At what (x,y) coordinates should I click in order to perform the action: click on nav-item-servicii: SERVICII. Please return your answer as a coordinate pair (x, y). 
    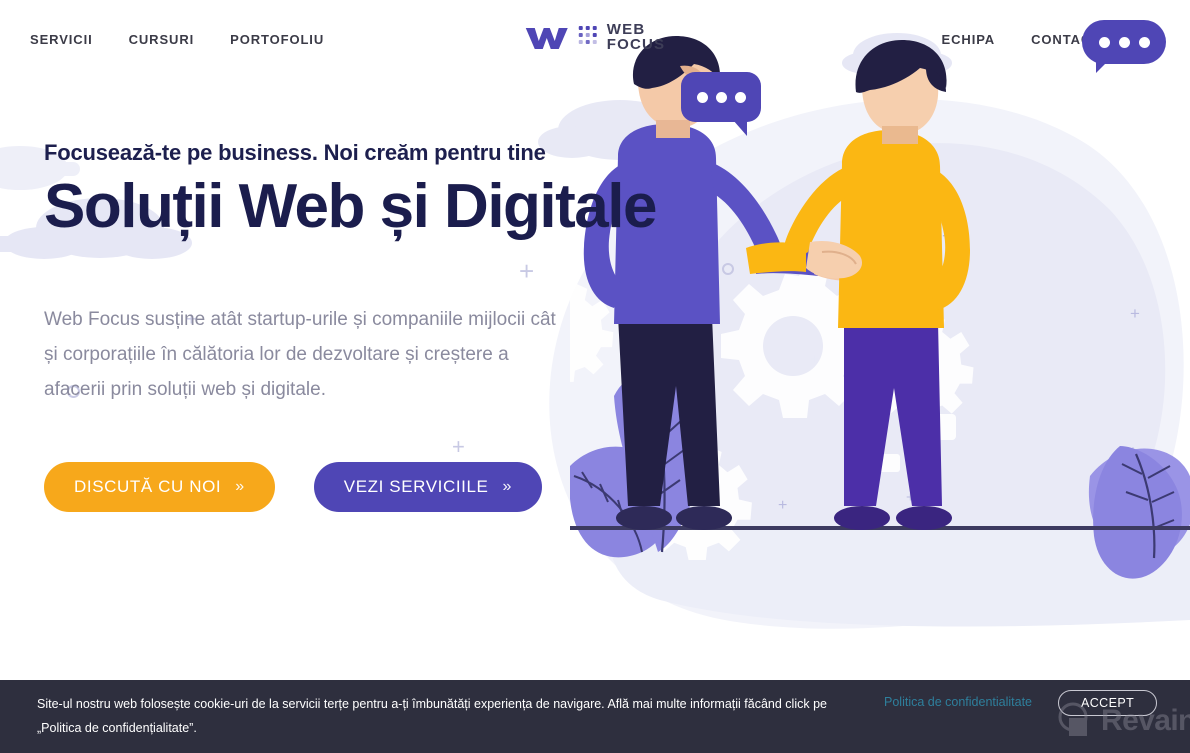
    Looking at the image, I should click on (61, 39).